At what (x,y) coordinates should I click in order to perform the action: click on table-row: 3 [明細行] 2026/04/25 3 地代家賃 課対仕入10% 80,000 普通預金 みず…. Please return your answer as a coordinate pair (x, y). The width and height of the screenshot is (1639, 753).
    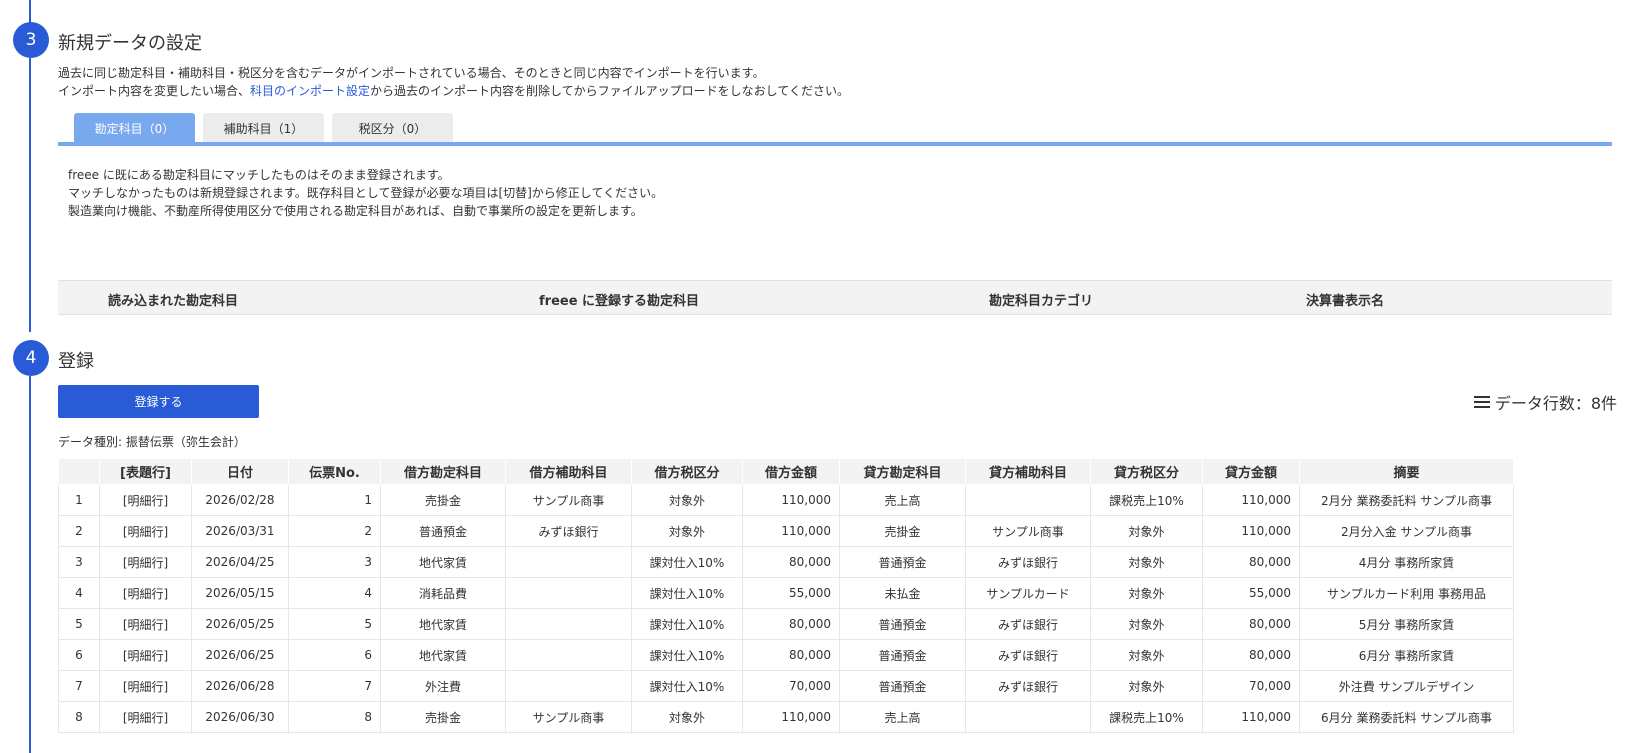
    Looking at the image, I should click on (786, 562).